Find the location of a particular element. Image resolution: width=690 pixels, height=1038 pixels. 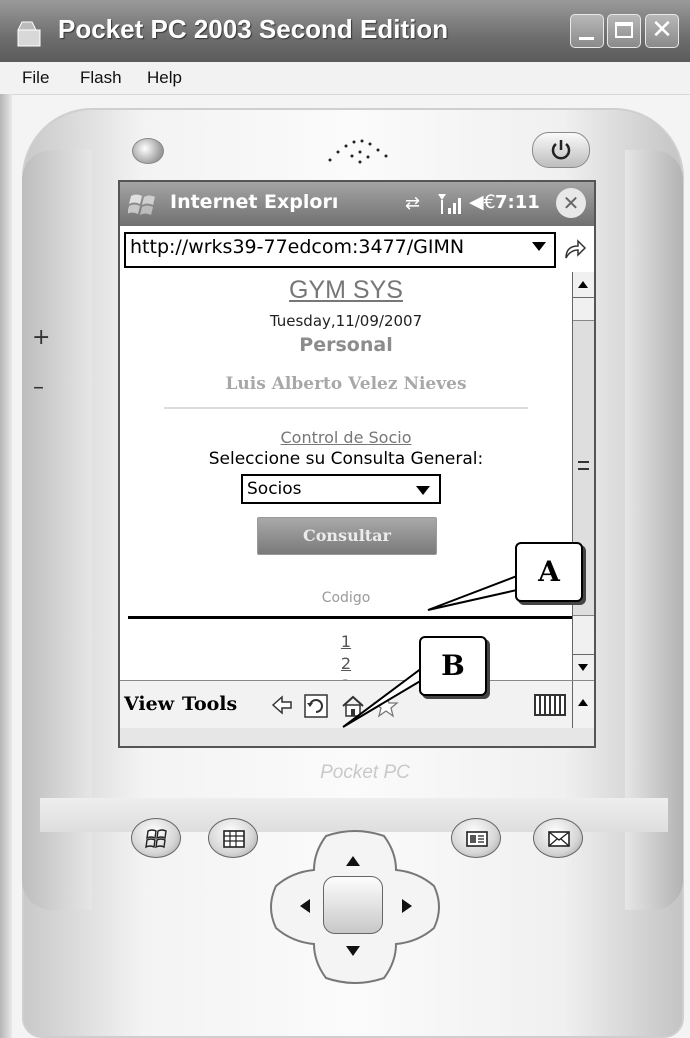

scroll-grip-icon is located at coordinates (583, 465).